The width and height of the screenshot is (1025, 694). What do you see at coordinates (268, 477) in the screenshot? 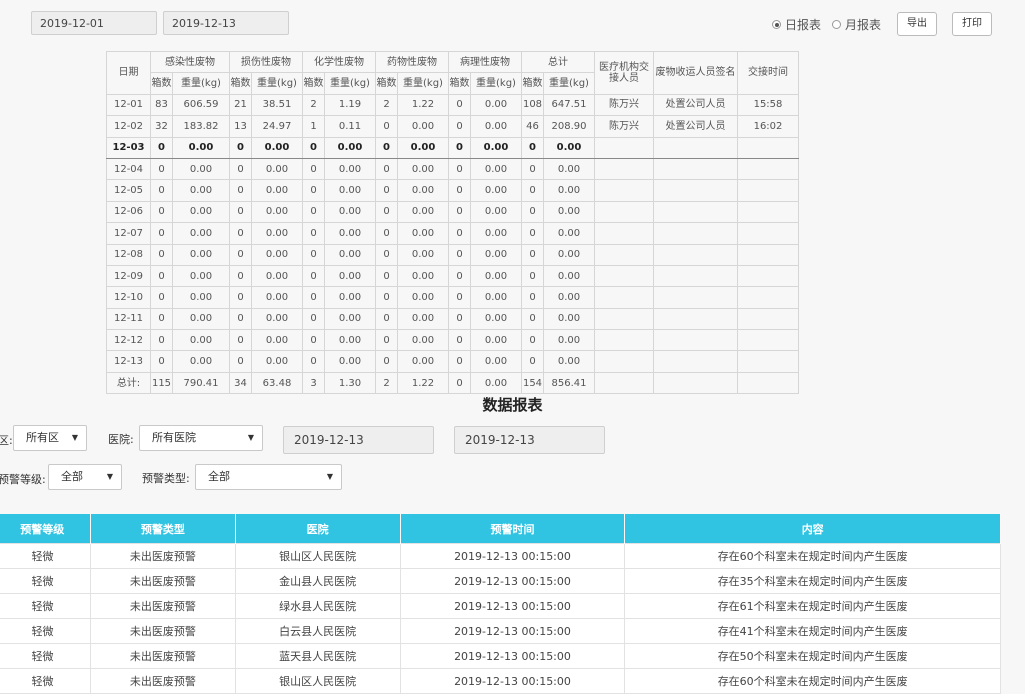
I see `type-select: 全部 ▼` at bounding box center [268, 477].